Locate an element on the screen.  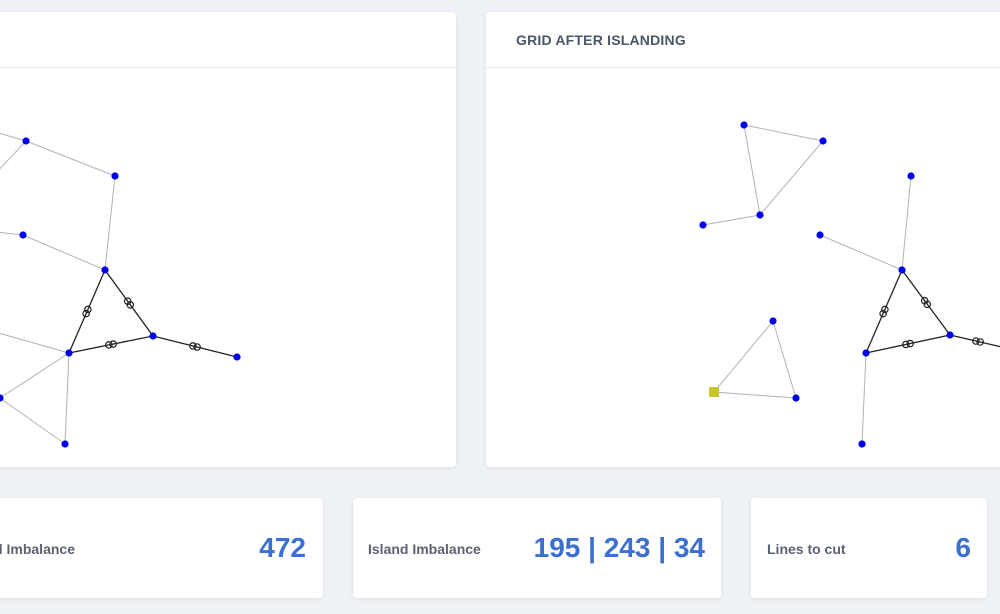
total-imbalance-card: Total Imbalance 472 is located at coordinates (161, 548).